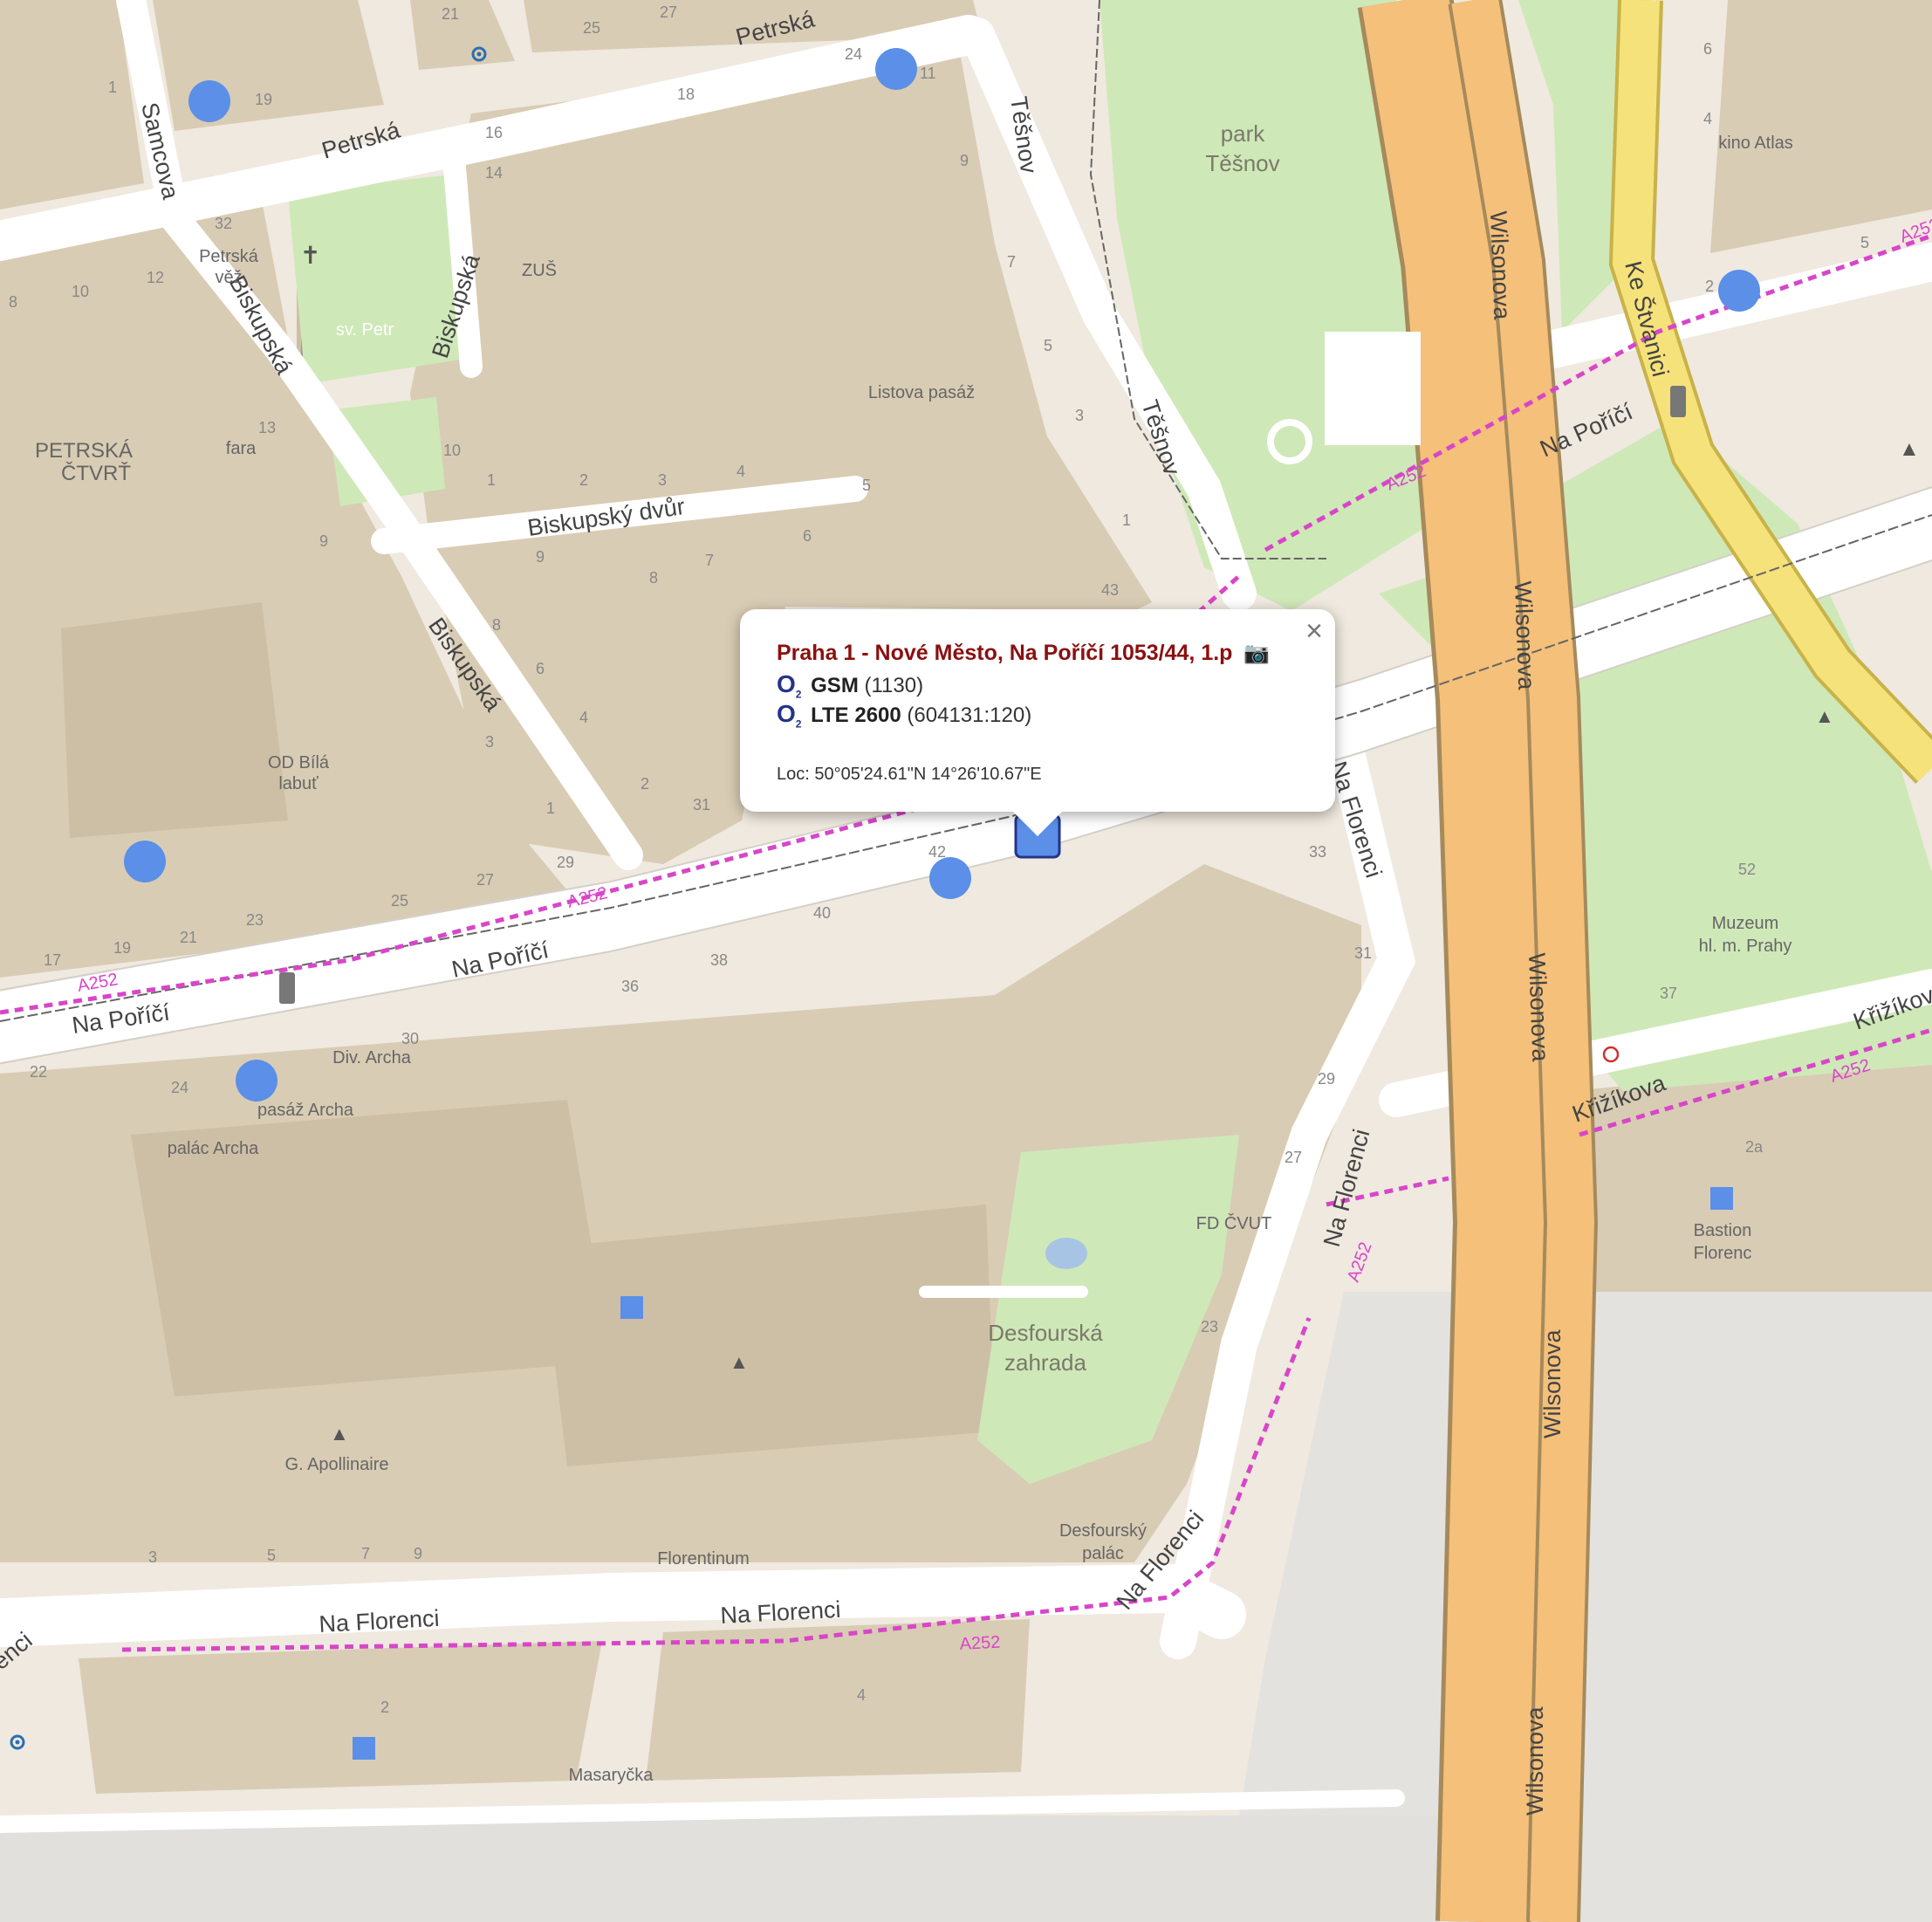  I want to click on svg-text: 31, so click(701, 804).